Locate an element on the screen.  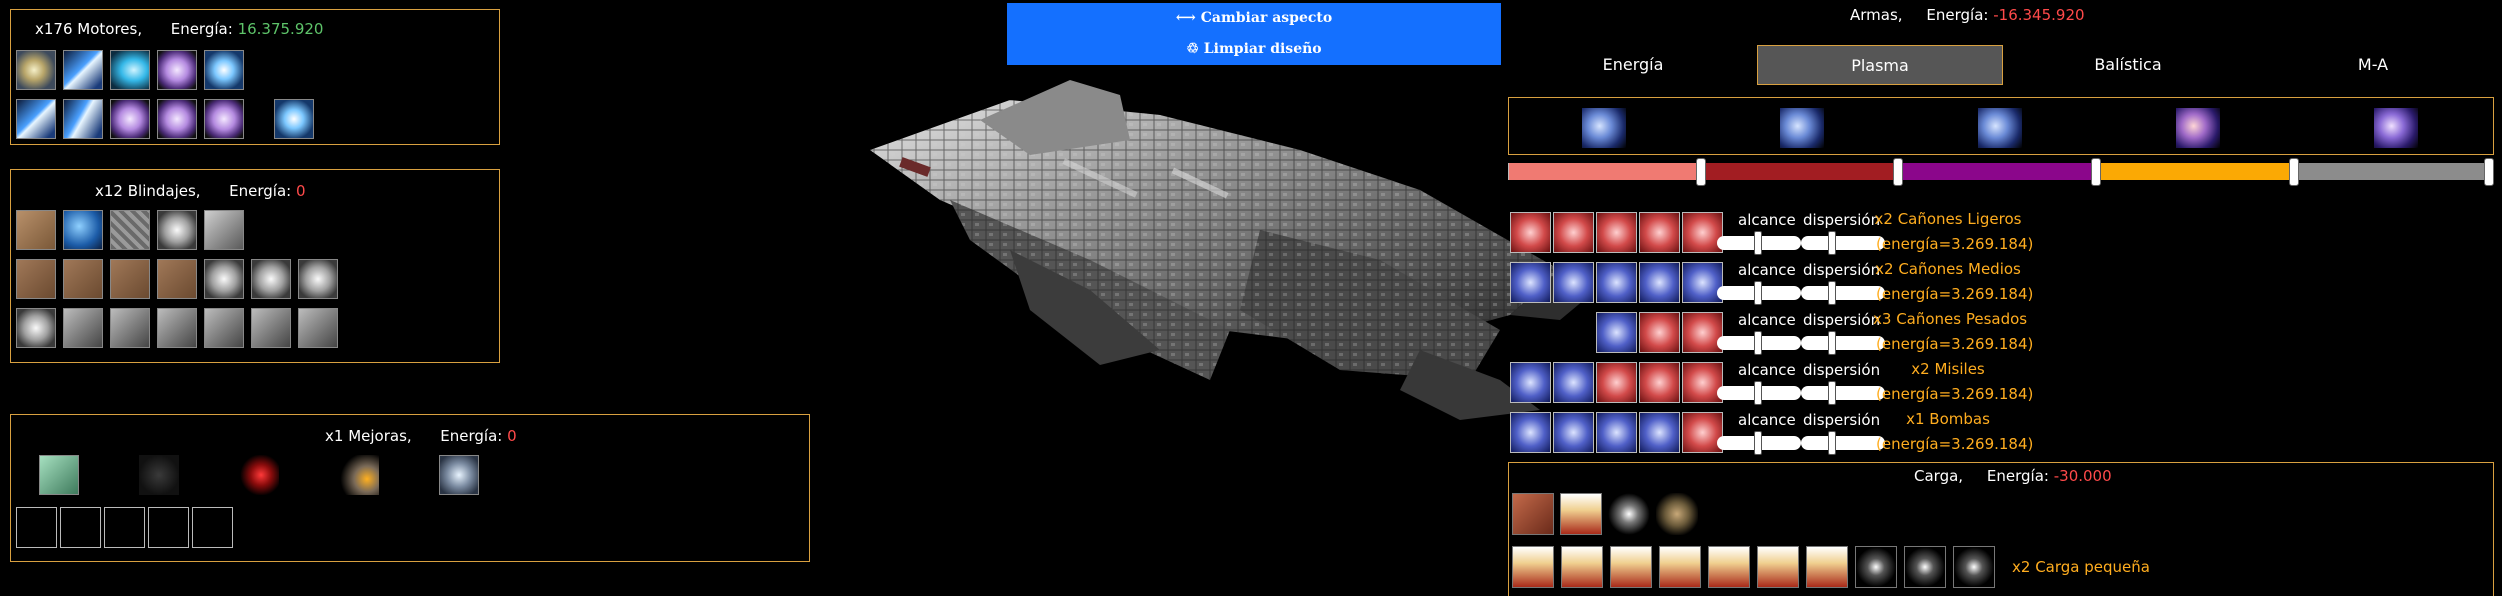
clear-design-button: ♲ Limpiar diseño is located at coordinates (1254, 49).